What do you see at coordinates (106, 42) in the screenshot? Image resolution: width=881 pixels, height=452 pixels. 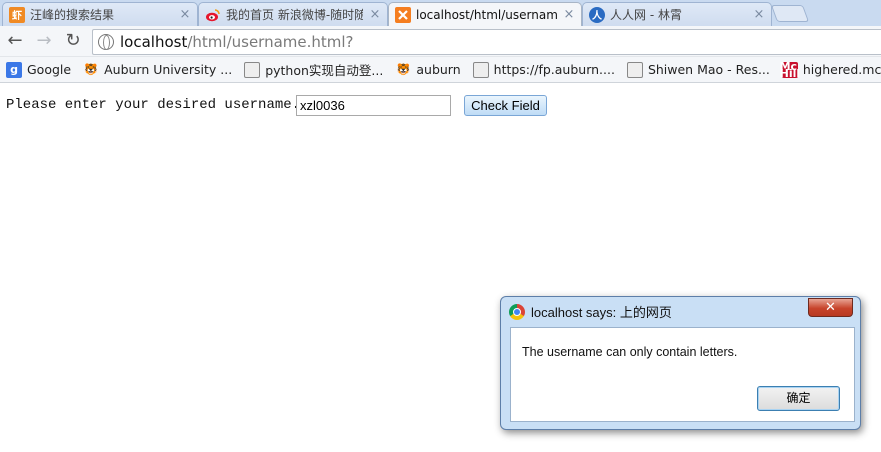 I see `page-info-icon` at bounding box center [106, 42].